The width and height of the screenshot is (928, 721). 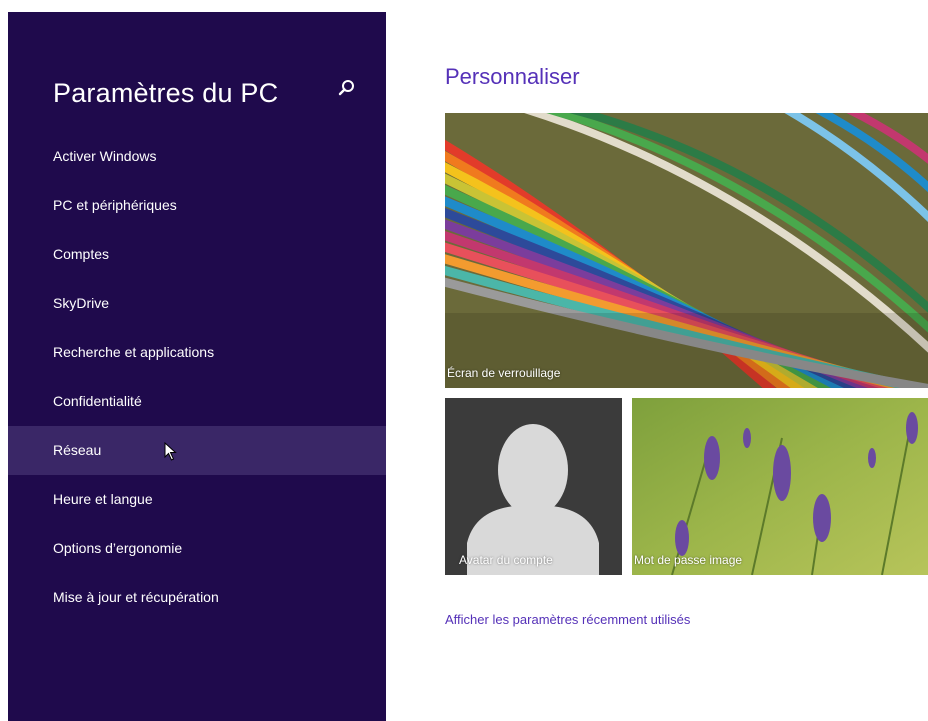 I want to click on sidebar-item-label: Réseau, so click(x=77, y=450).